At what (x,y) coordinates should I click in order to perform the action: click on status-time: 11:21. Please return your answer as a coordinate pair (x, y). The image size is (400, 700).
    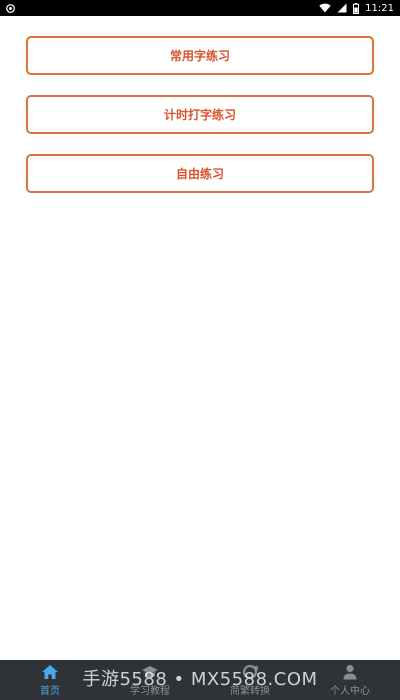
    Looking at the image, I should click on (379, 8).